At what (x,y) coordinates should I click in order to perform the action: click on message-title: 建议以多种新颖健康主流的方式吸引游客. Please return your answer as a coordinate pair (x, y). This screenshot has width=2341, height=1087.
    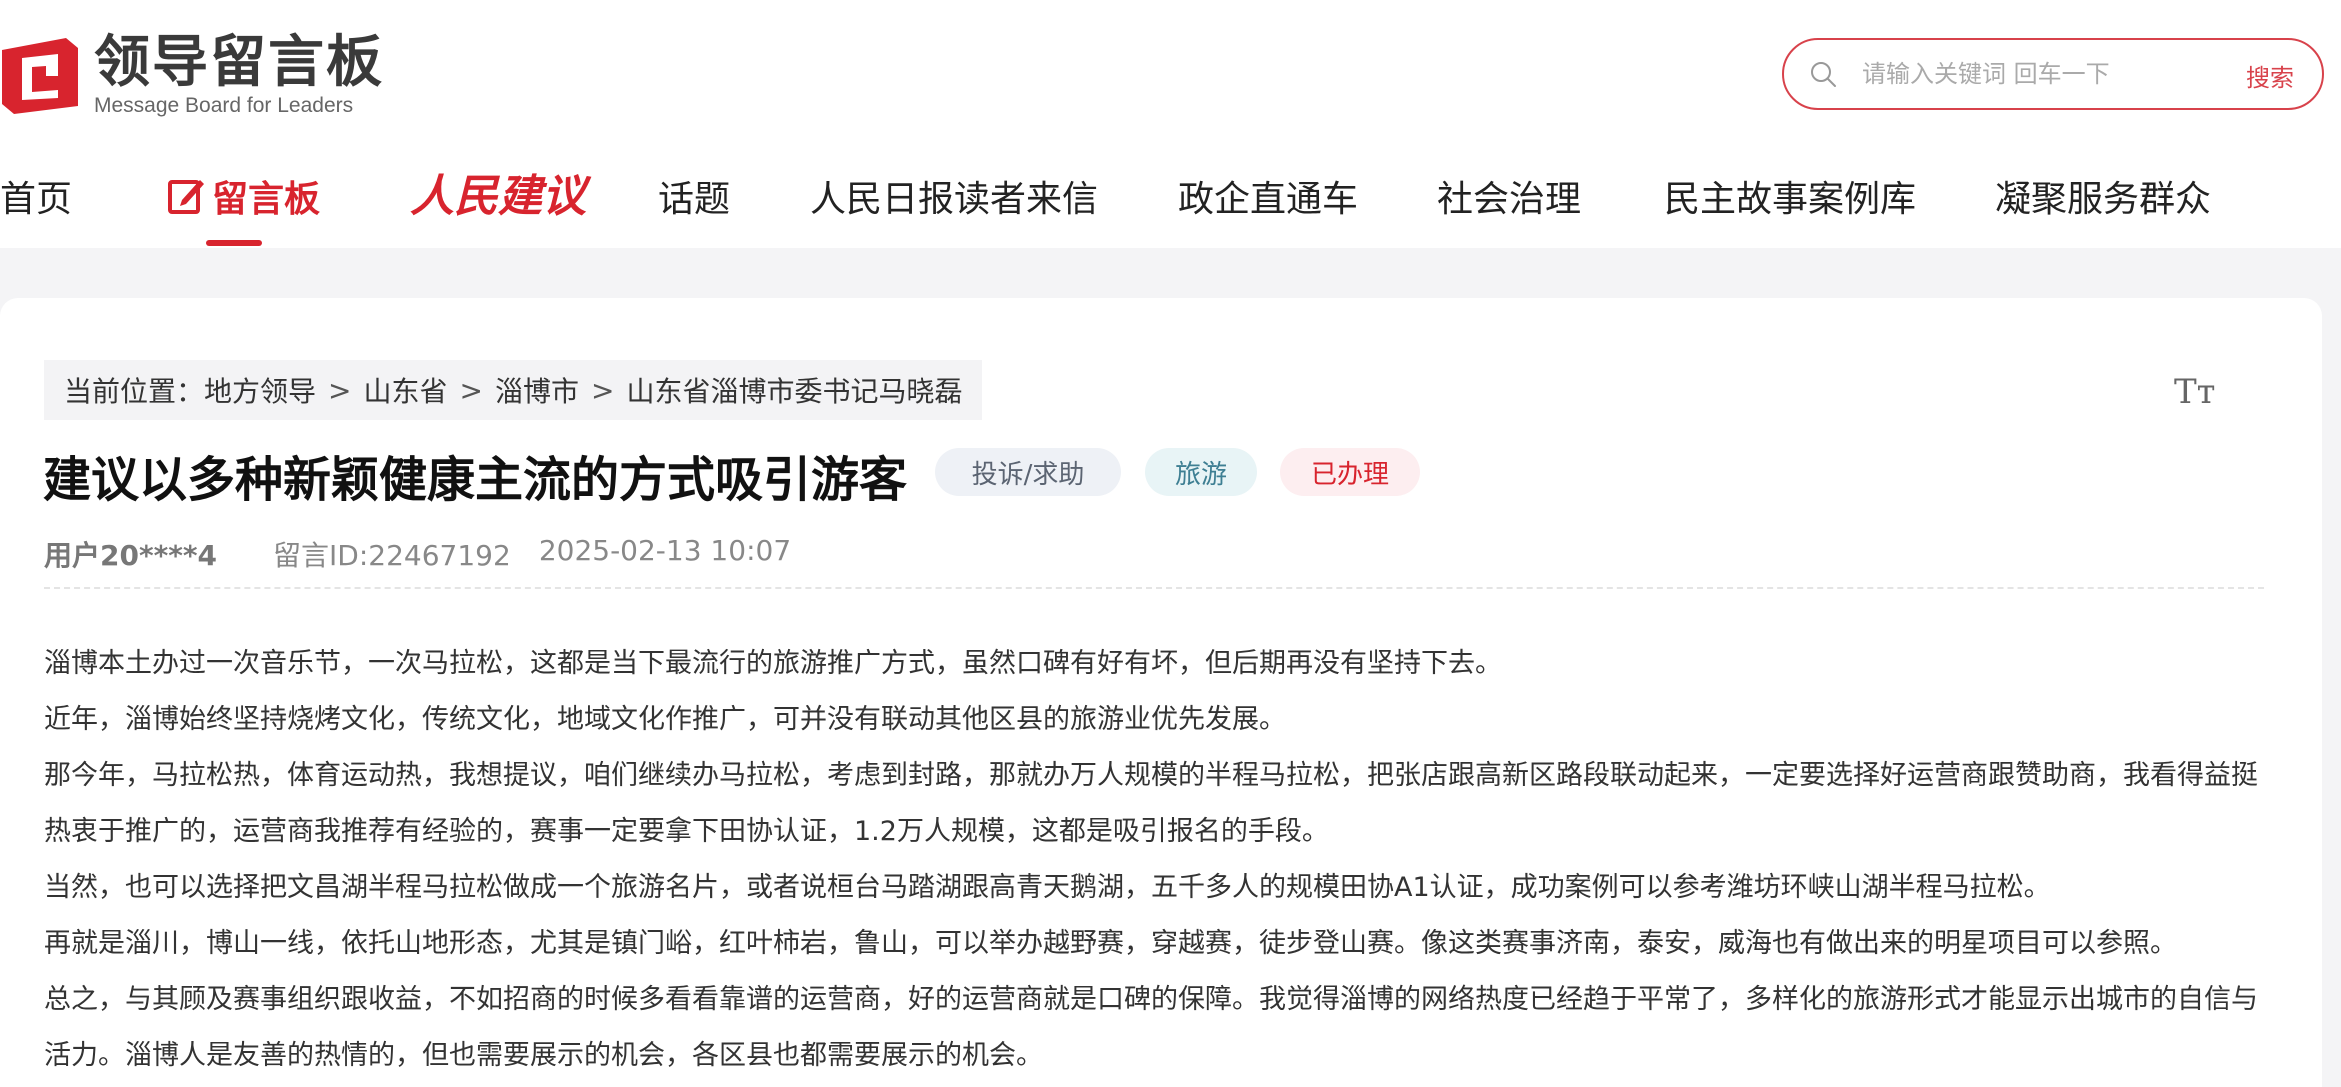
    Looking at the image, I should click on (475, 480).